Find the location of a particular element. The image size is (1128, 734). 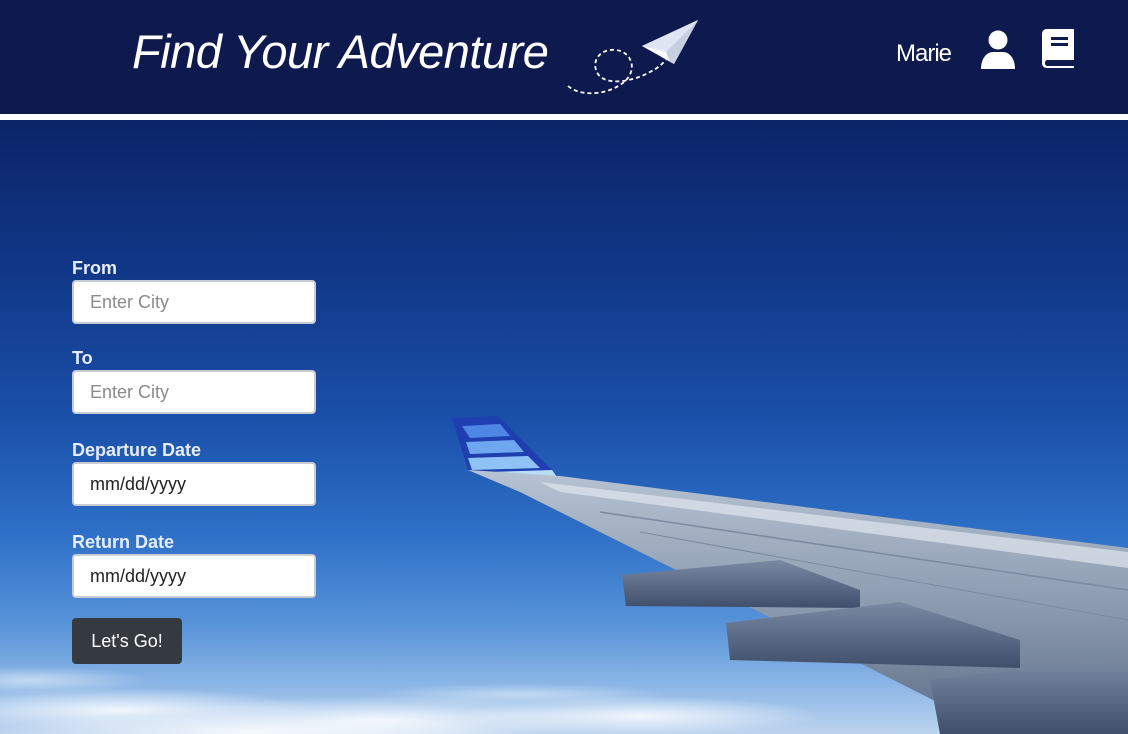

from-field-group: From is located at coordinates (194, 291).